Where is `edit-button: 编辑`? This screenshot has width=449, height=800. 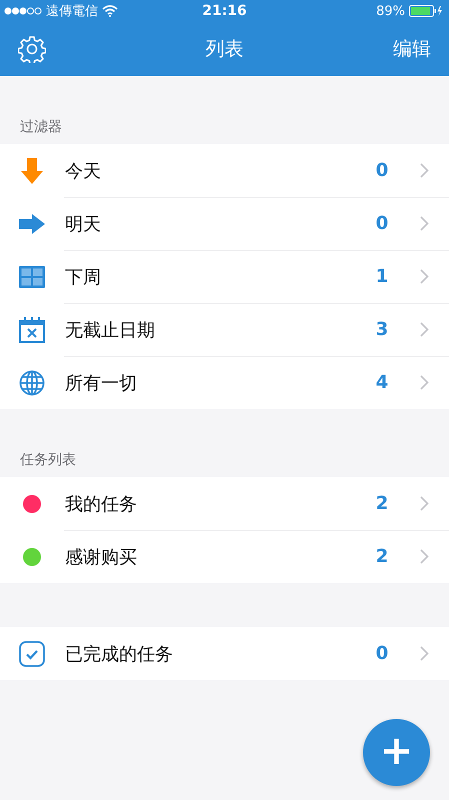
edit-button: 编辑 is located at coordinates (412, 49).